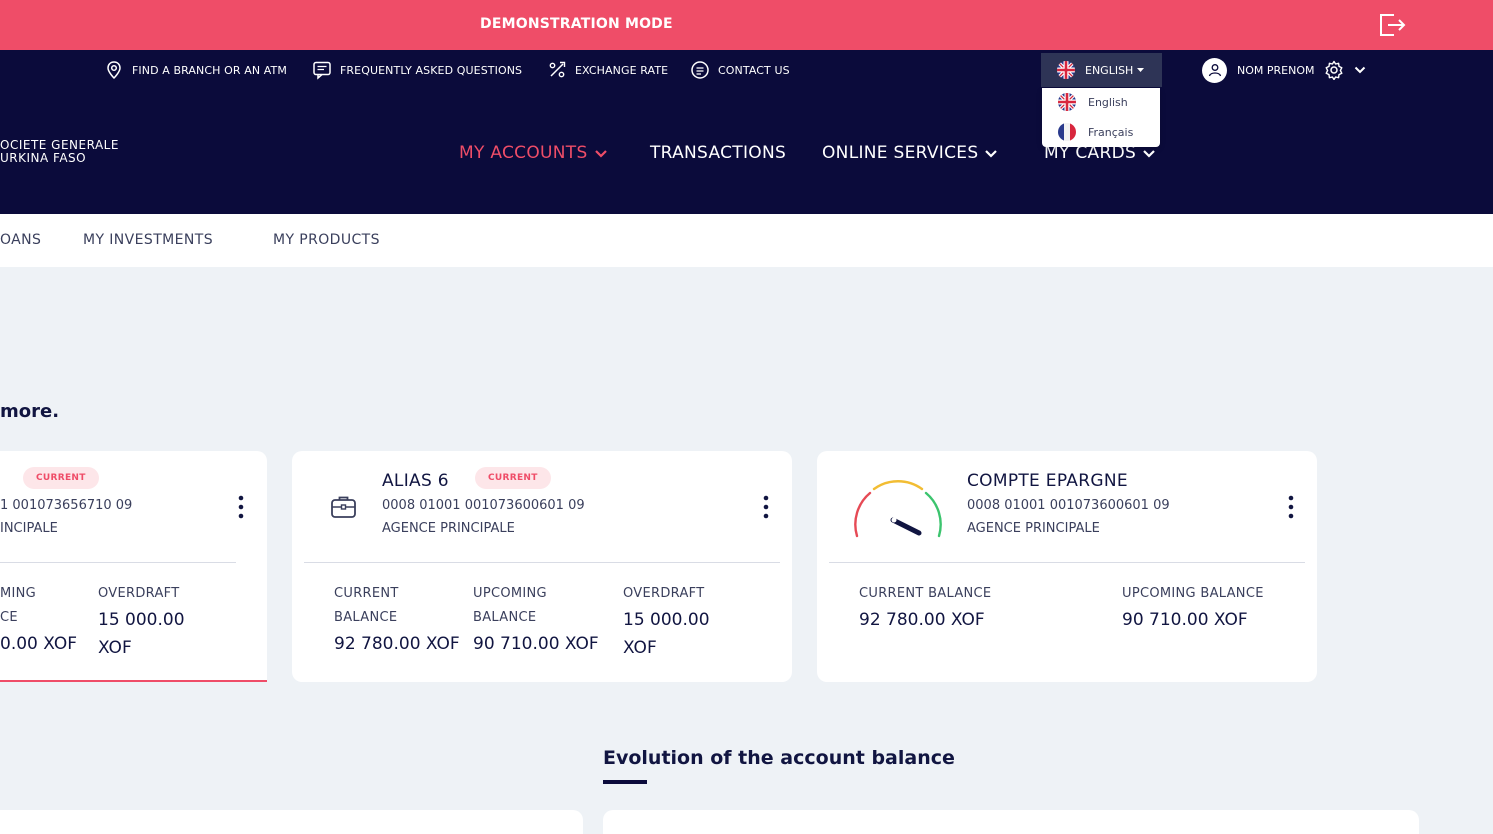 This screenshot has height=834, width=1493. Describe the element at coordinates (66, 505) in the screenshot. I see `account-number: 1 001073656710 09` at that location.